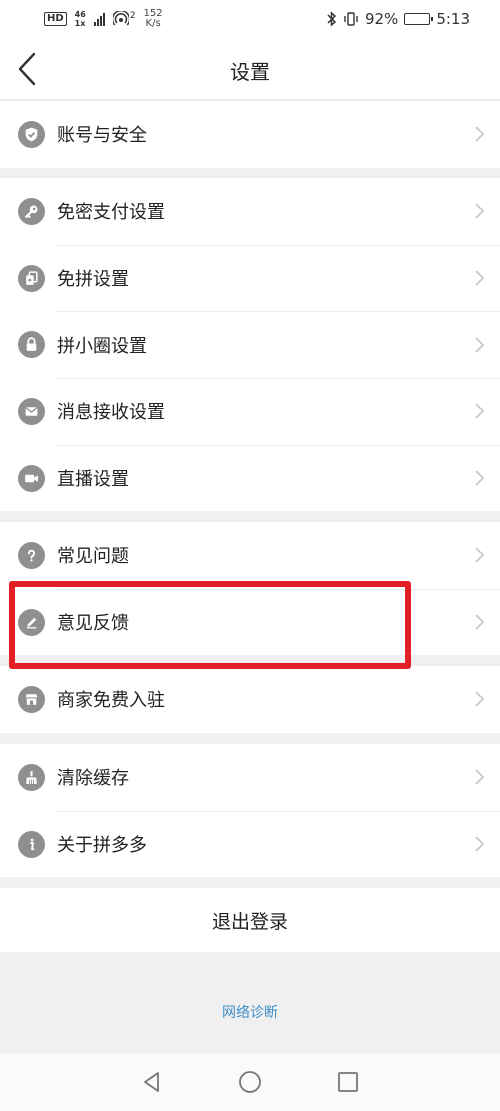 The height and width of the screenshot is (1111, 500). What do you see at coordinates (250, 211) in the screenshot?
I see `row-password-free-payment: 免密支付设置` at bounding box center [250, 211].